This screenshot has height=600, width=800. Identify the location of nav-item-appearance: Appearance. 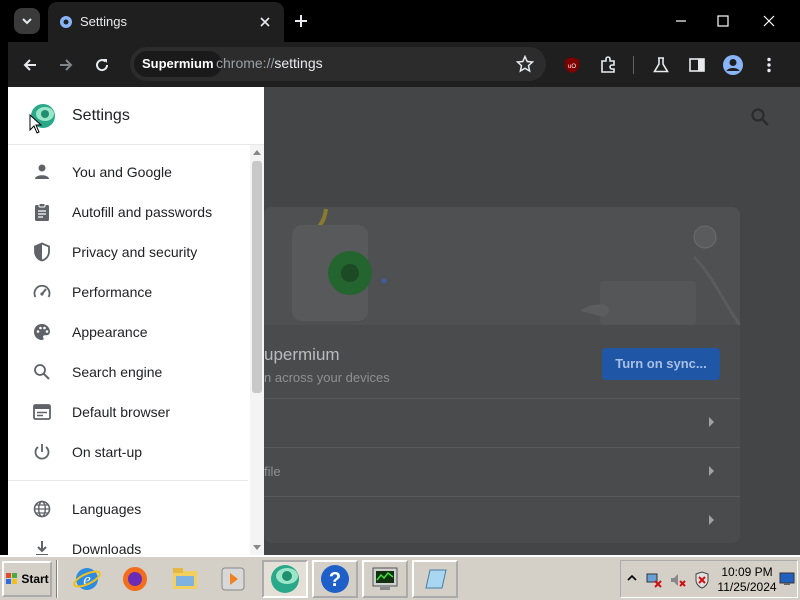
(128, 332).